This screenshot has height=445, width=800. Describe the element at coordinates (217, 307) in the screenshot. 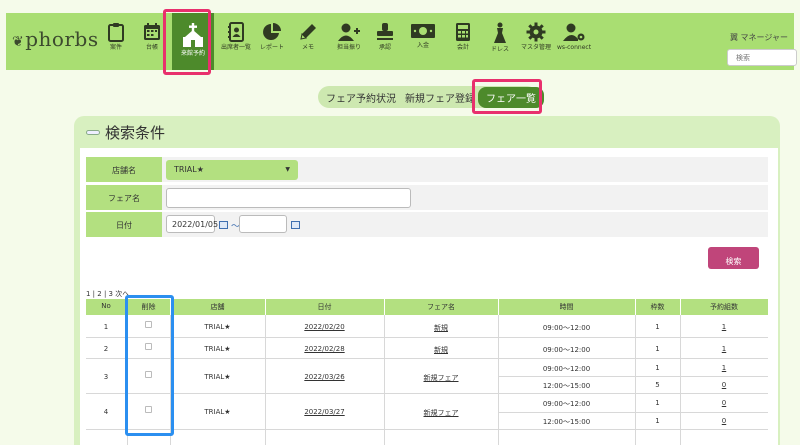

I see `col-header-store: 店舗` at that location.